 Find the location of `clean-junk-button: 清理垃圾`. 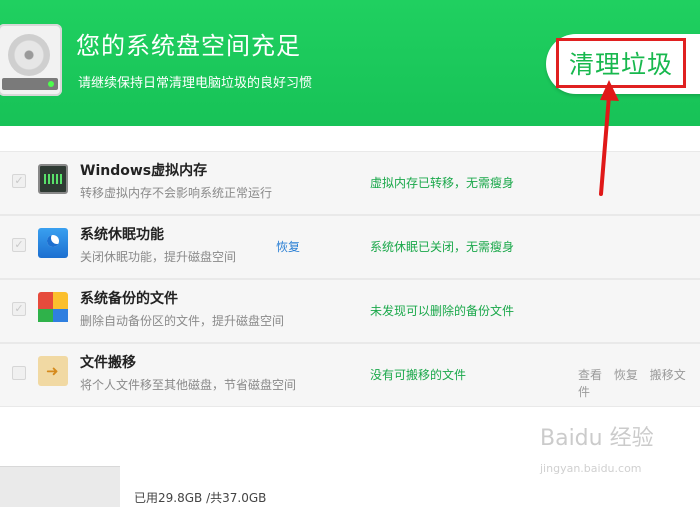

clean-junk-button: 清理垃圾 is located at coordinates (623, 64).